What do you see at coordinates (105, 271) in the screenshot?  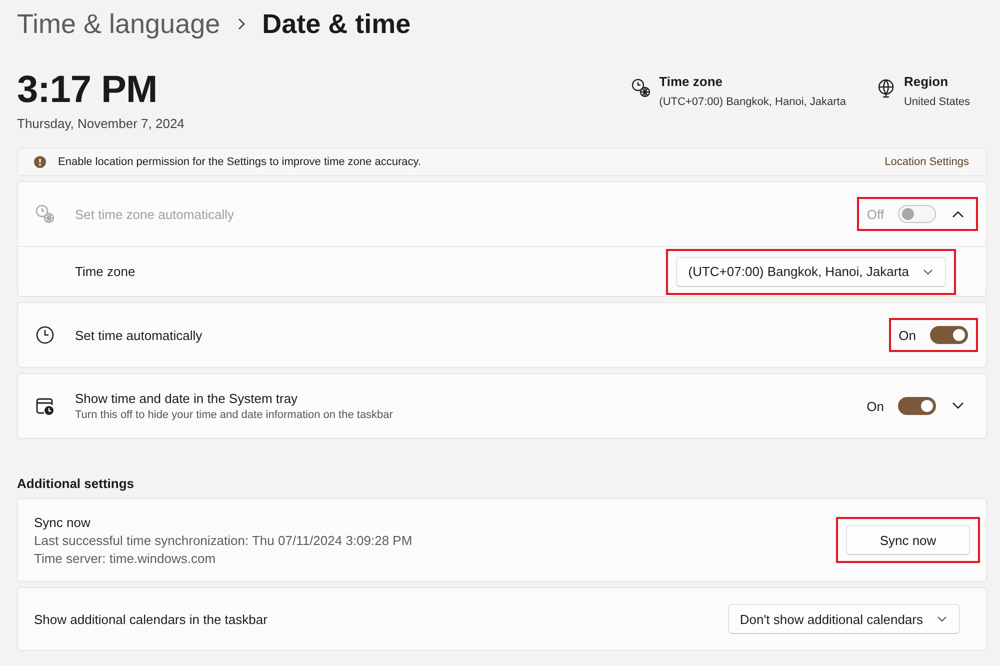 I see `setting-label: Time zone` at bounding box center [105, 271].